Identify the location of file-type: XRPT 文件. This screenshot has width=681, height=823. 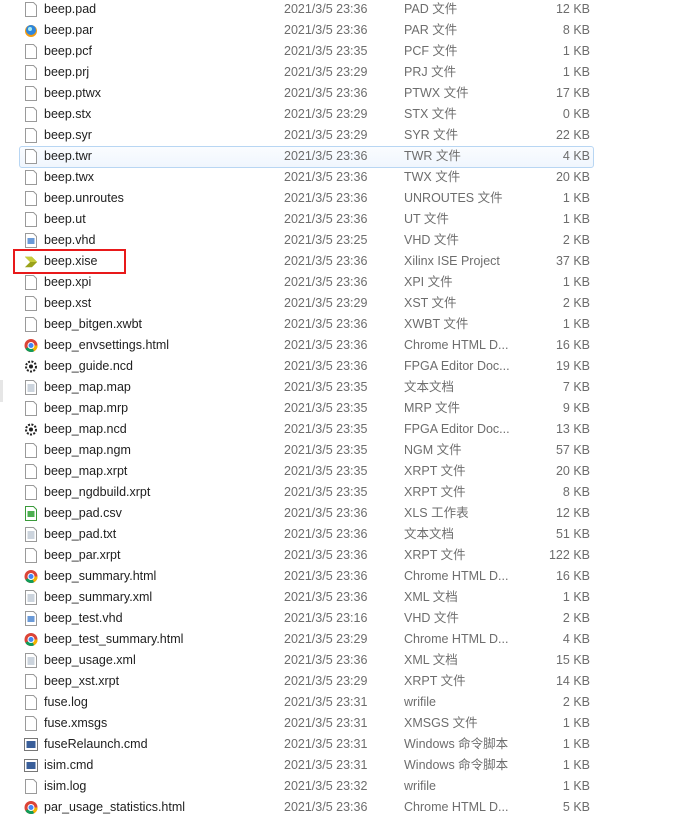
(435, 681).